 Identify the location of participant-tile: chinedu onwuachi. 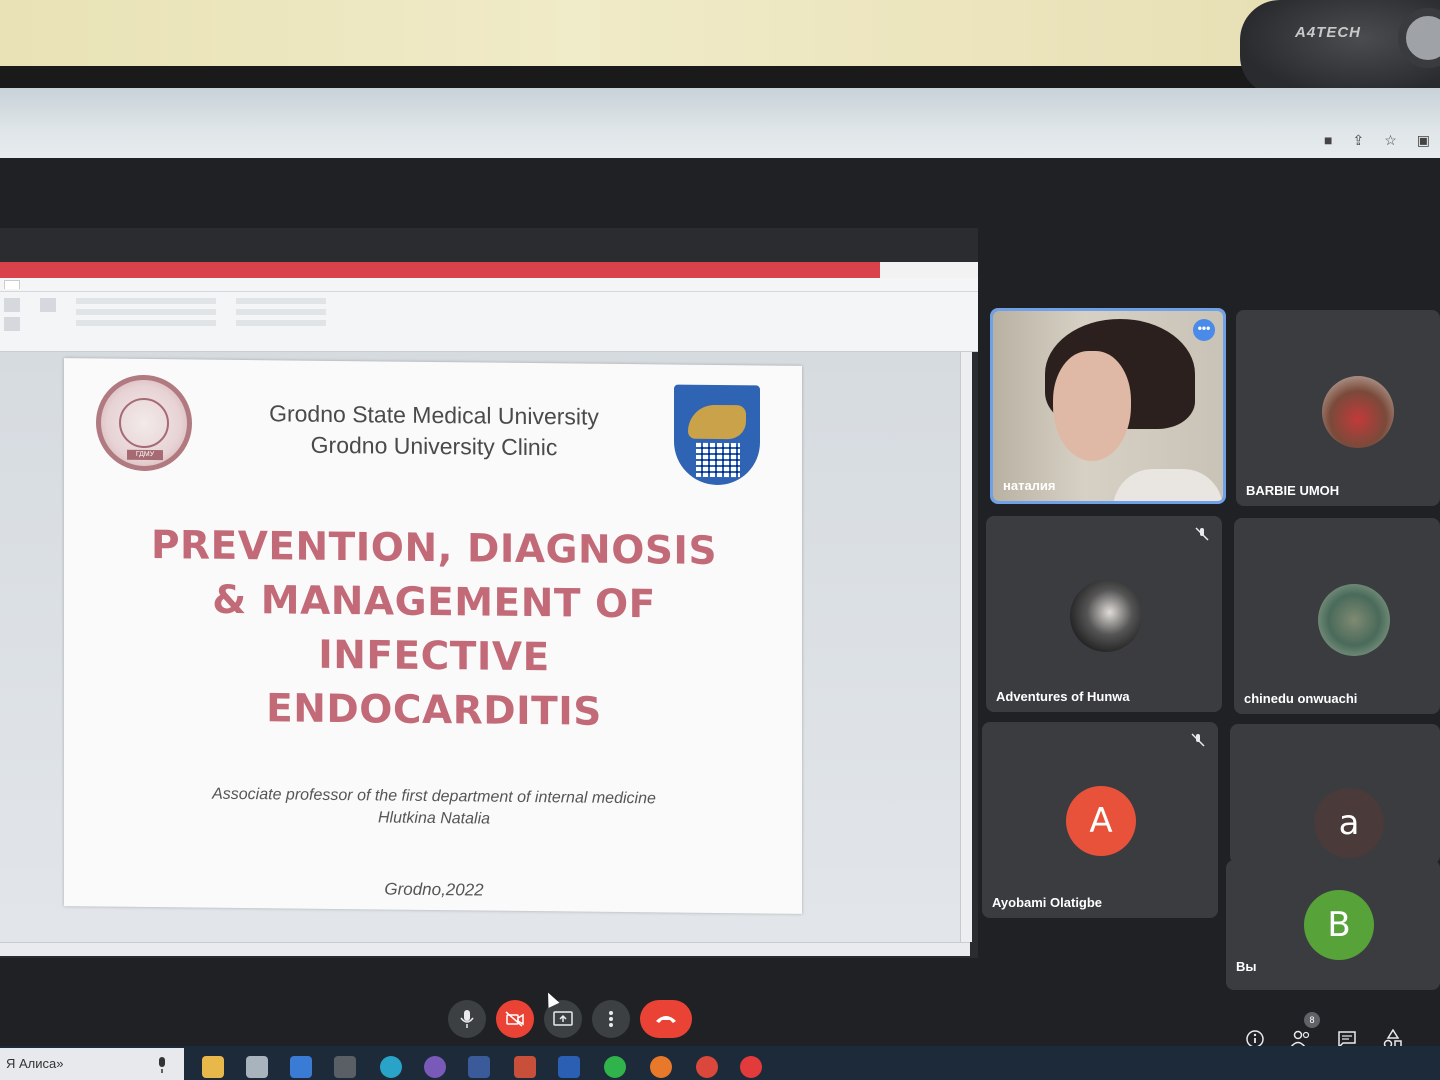
(1337, 616).